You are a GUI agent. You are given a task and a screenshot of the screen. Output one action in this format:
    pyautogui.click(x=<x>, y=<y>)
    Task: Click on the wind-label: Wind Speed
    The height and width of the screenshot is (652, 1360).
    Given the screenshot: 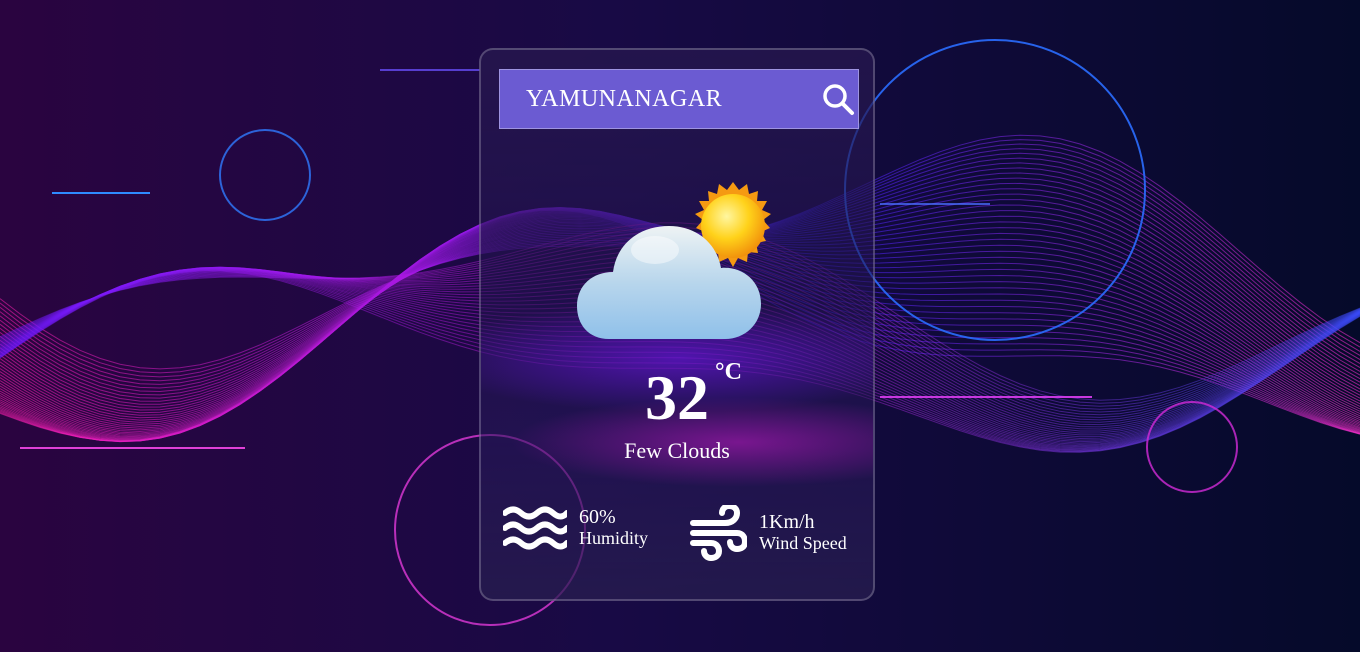 What is the action you would take?
    pyautogui.click(x=803, y=543)
    